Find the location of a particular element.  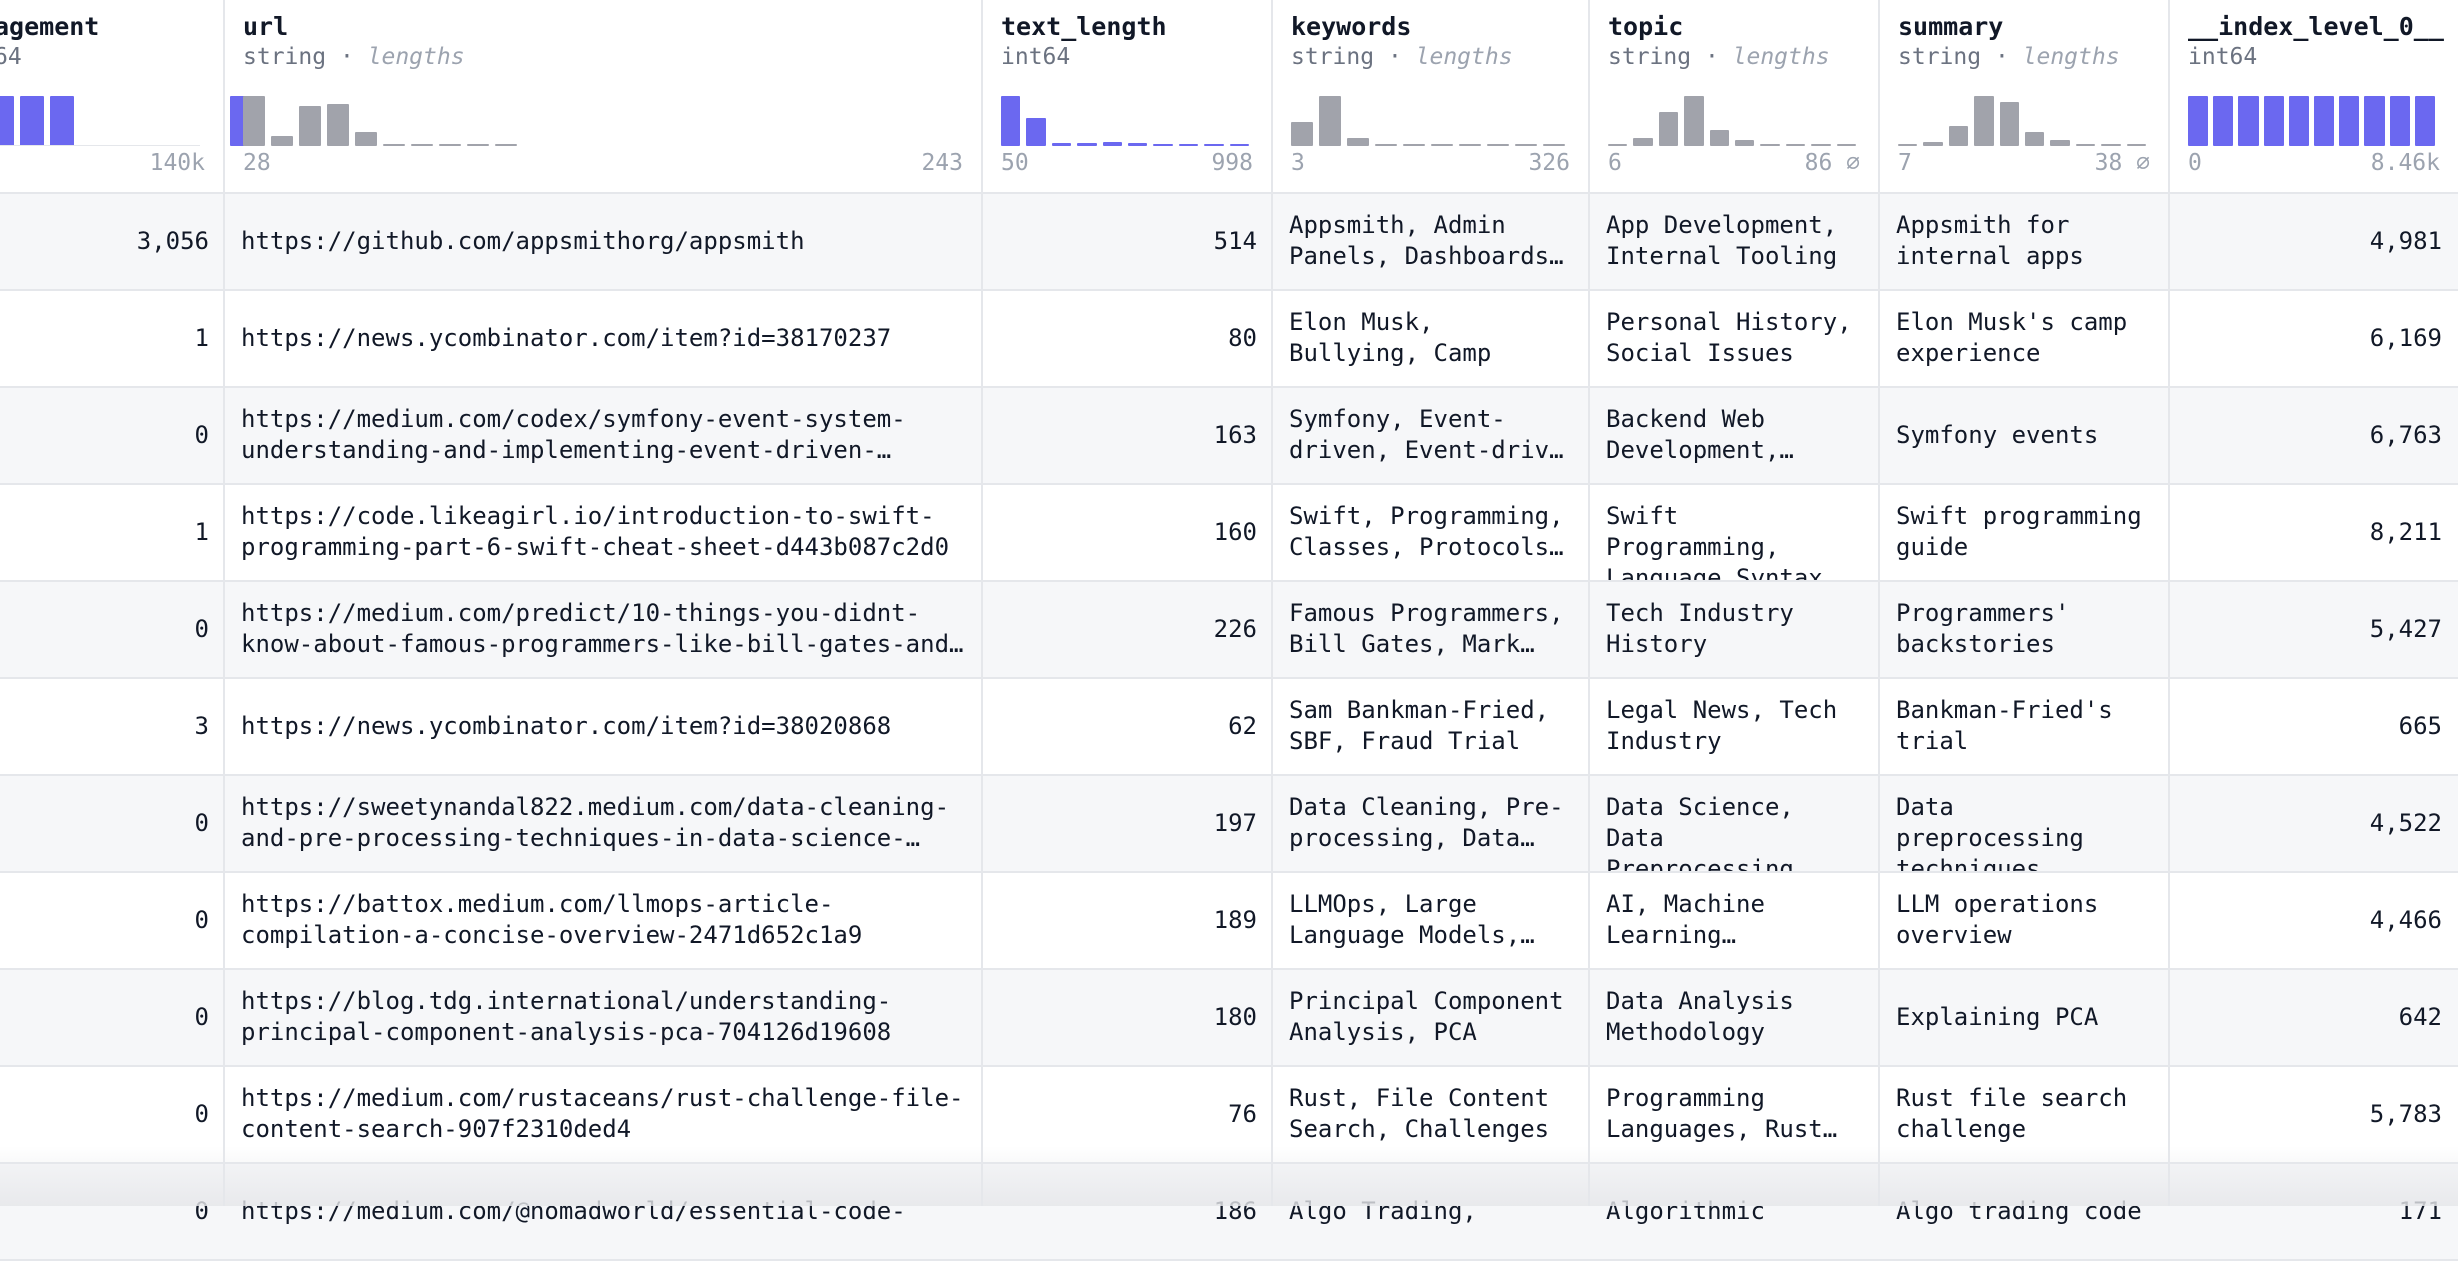

cell-engagement: 3 is located at coordinates (112, 726).